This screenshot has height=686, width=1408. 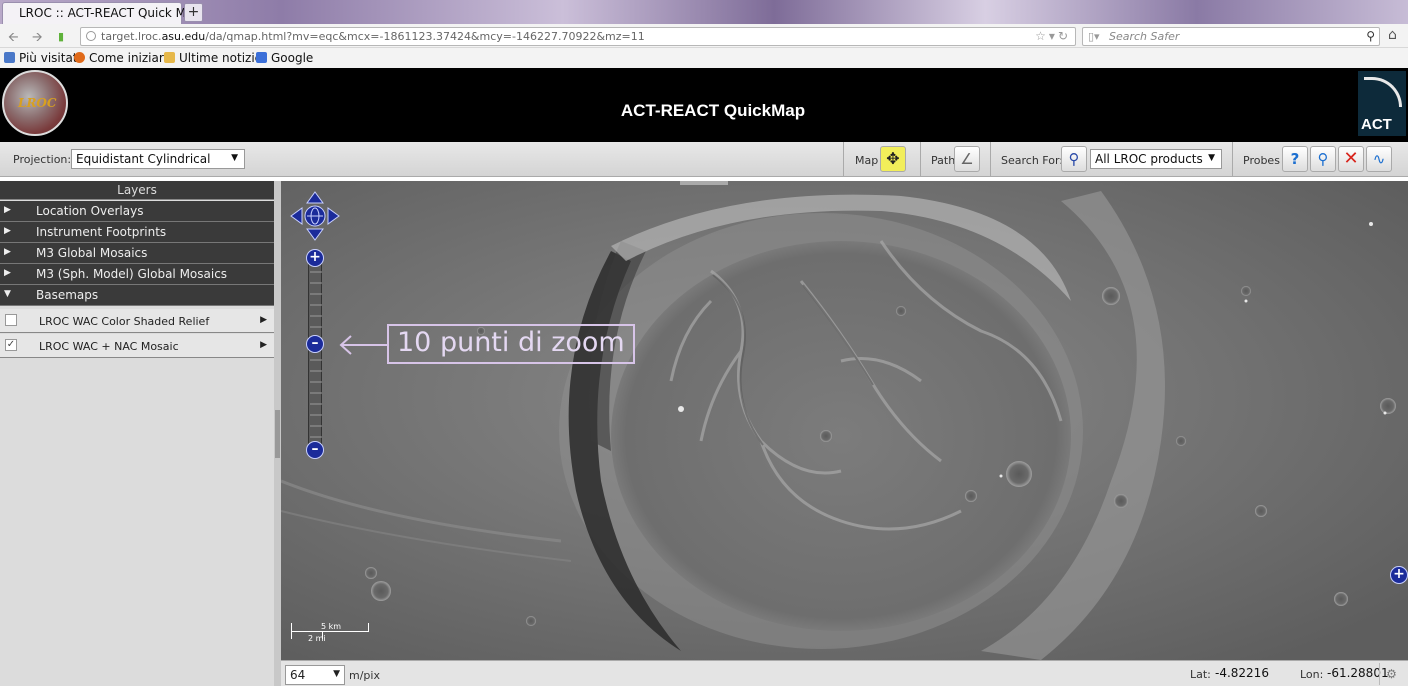 I want to click on browser-tab-bar: LROC :: ACT-REACT Quick Map +, so click(x=704, y=12).